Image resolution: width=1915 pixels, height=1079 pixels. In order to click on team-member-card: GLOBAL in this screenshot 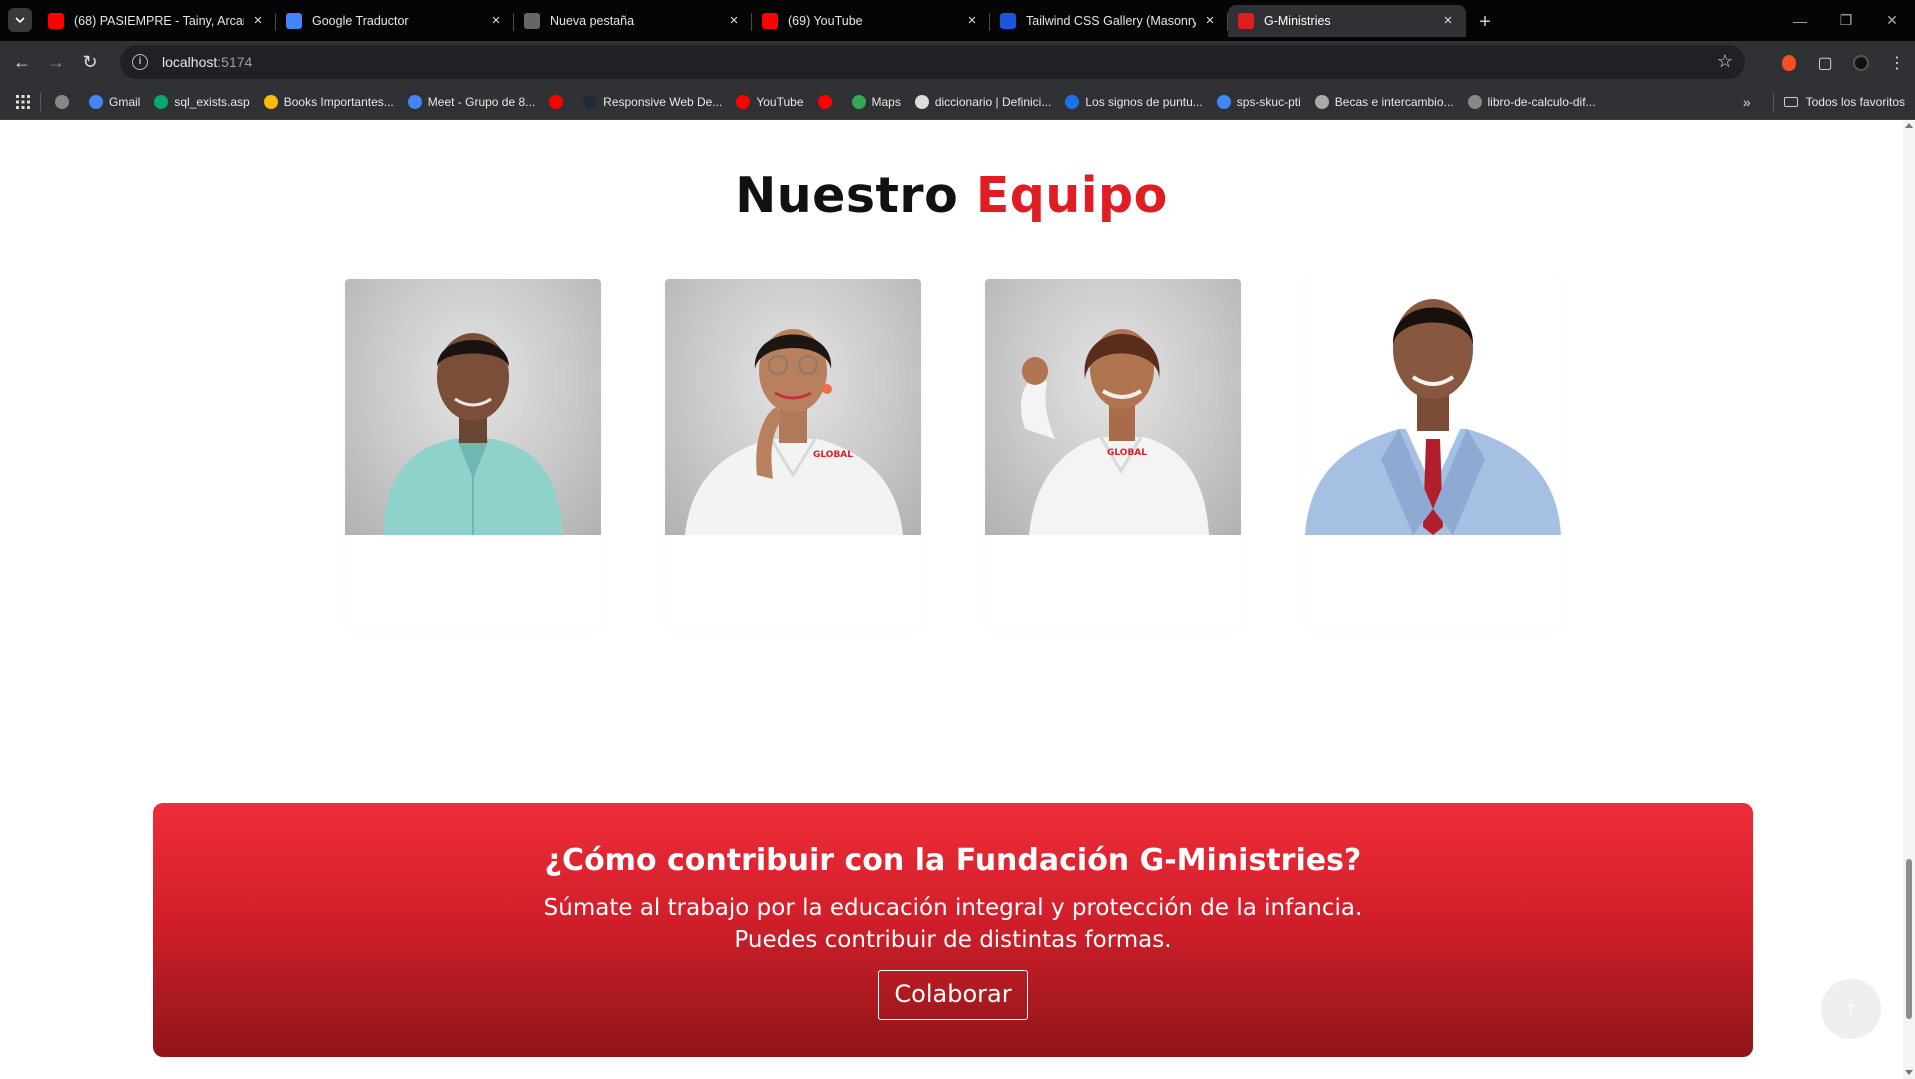, I will do `click(793, 454)`.